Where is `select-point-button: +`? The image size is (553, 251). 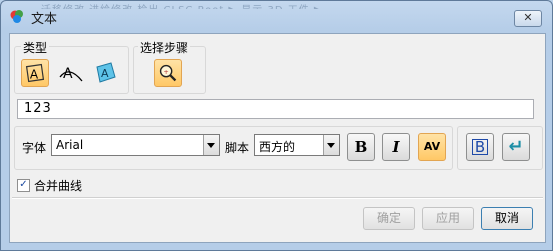 select-point-button: + is located at coordinates (168, 73).